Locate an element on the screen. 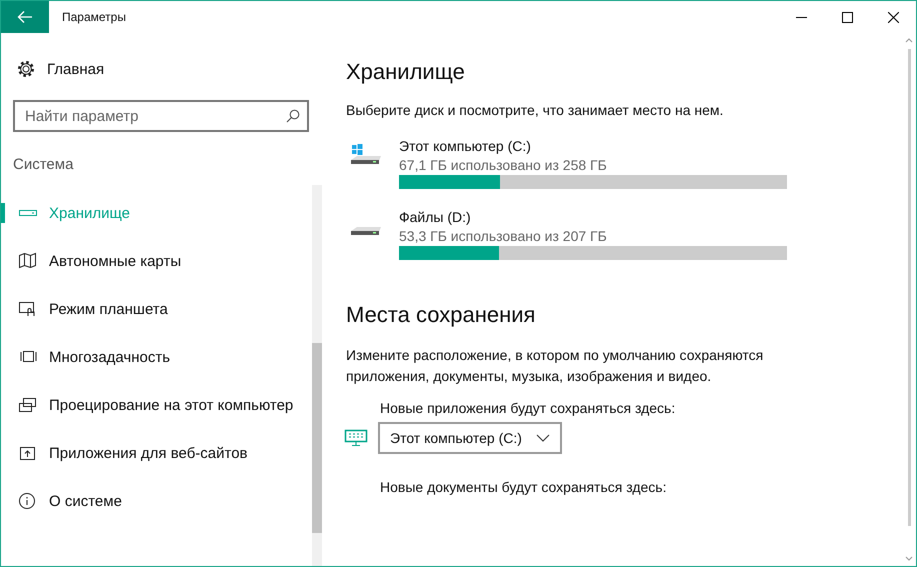 Image resolution: width=917 pixels, height=567 pixels. section-heading: Система is located at coordinates (43, 164).